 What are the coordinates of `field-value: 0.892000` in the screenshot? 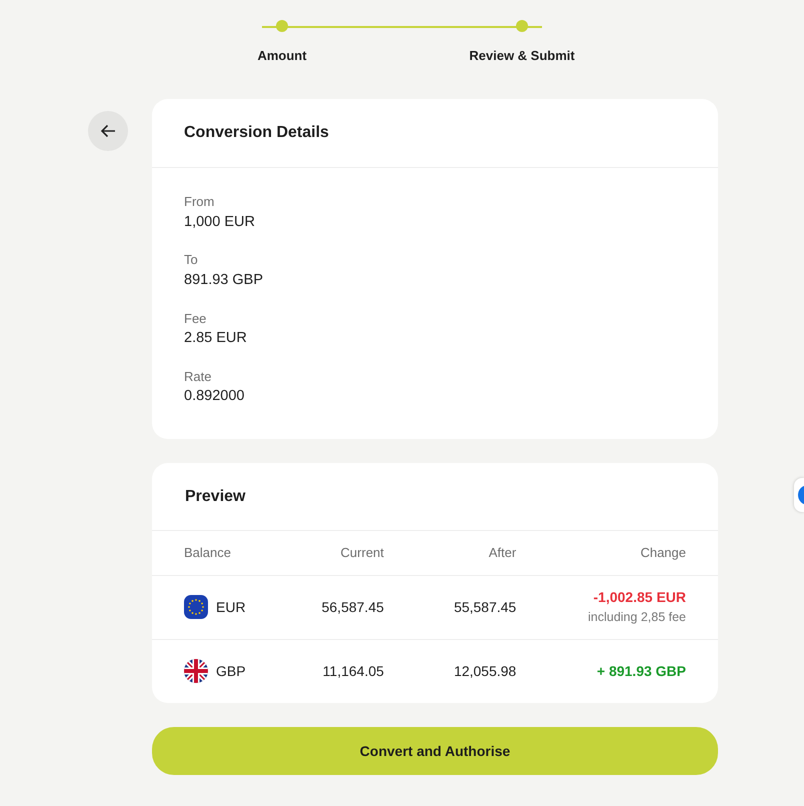 It's located at (215, 396).